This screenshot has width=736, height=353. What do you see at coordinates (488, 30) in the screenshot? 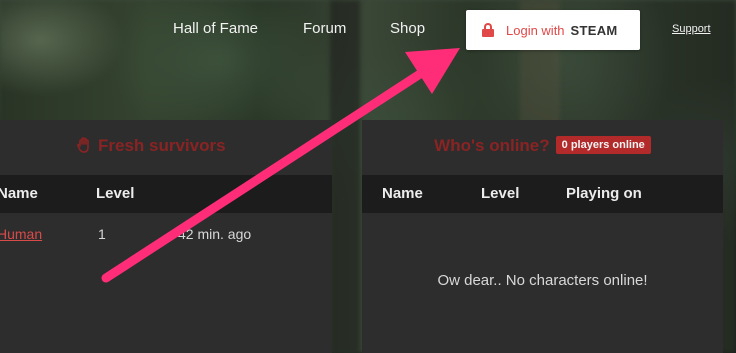
I see `lock-icon` at bounding box center [488, 30].